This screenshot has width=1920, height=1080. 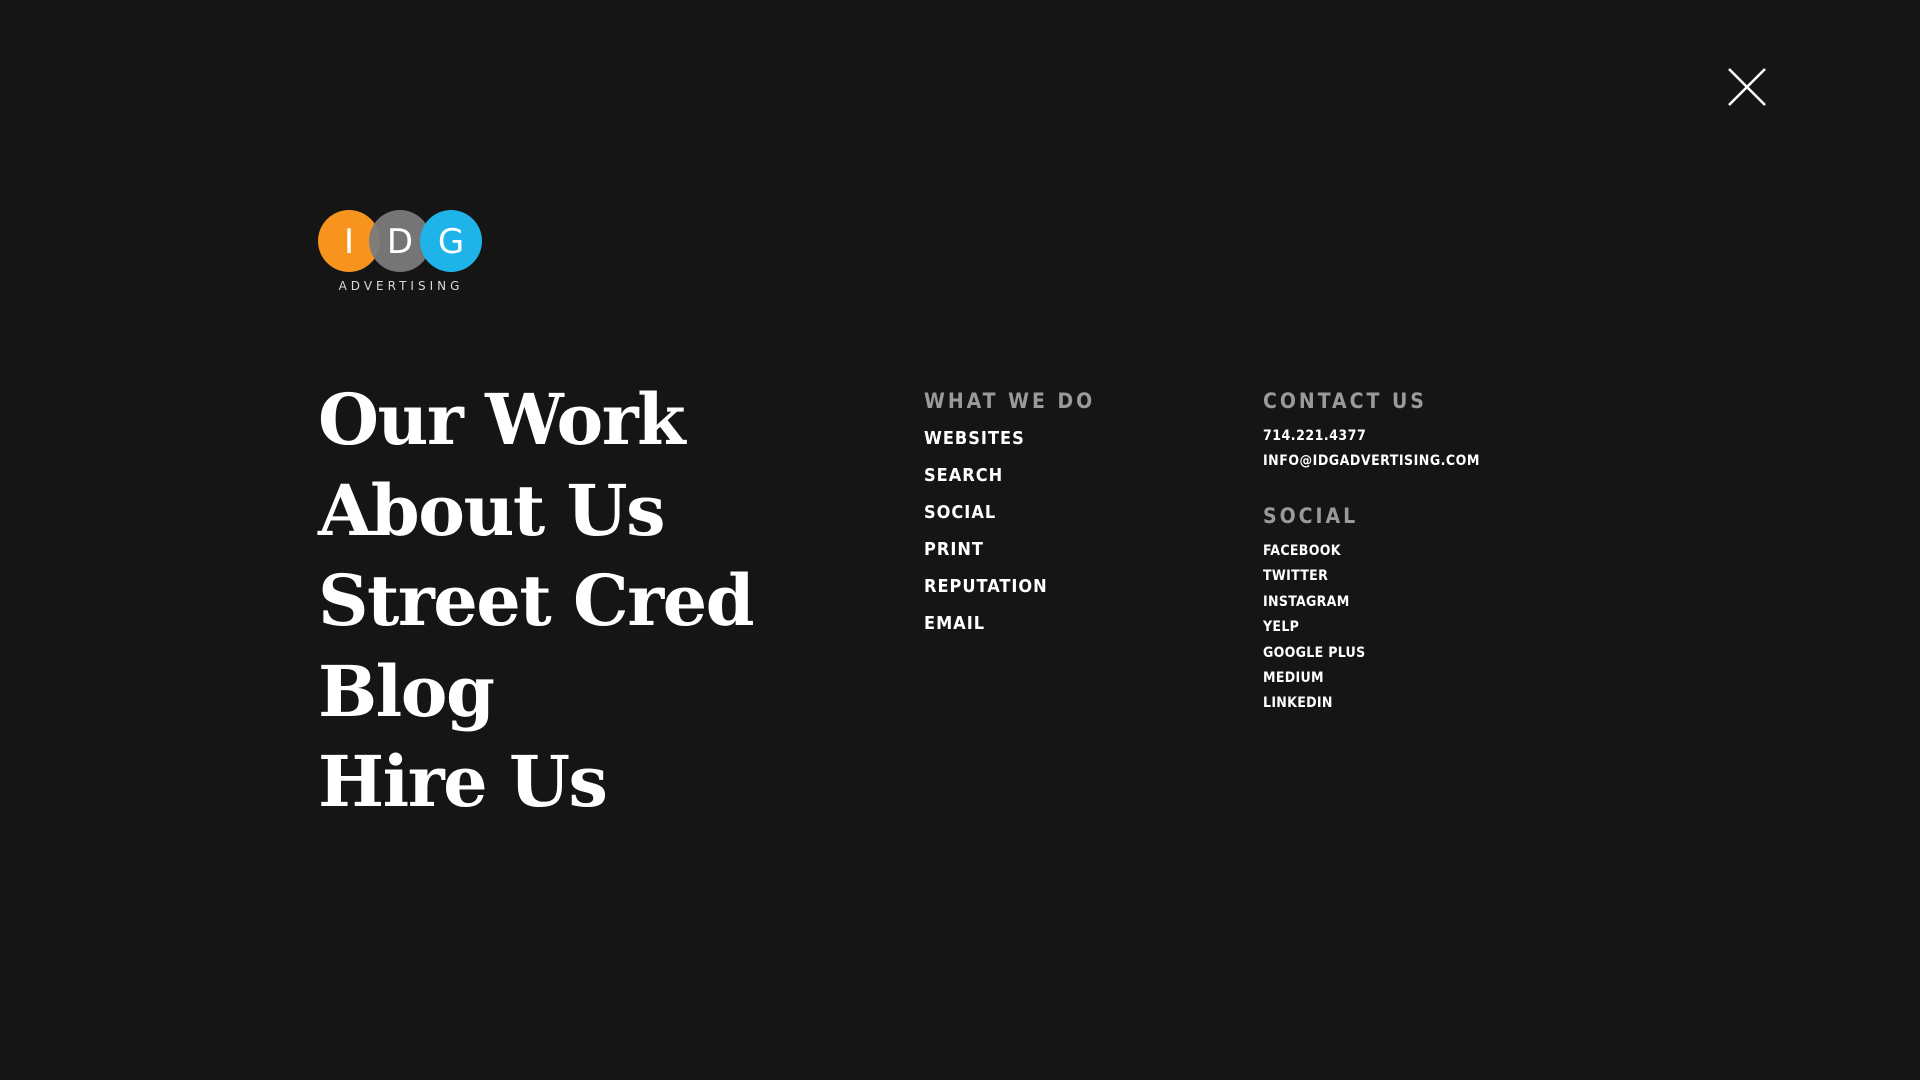 I want to click on social-twitter-link: TWITTER, so click(x=1295, y=576).